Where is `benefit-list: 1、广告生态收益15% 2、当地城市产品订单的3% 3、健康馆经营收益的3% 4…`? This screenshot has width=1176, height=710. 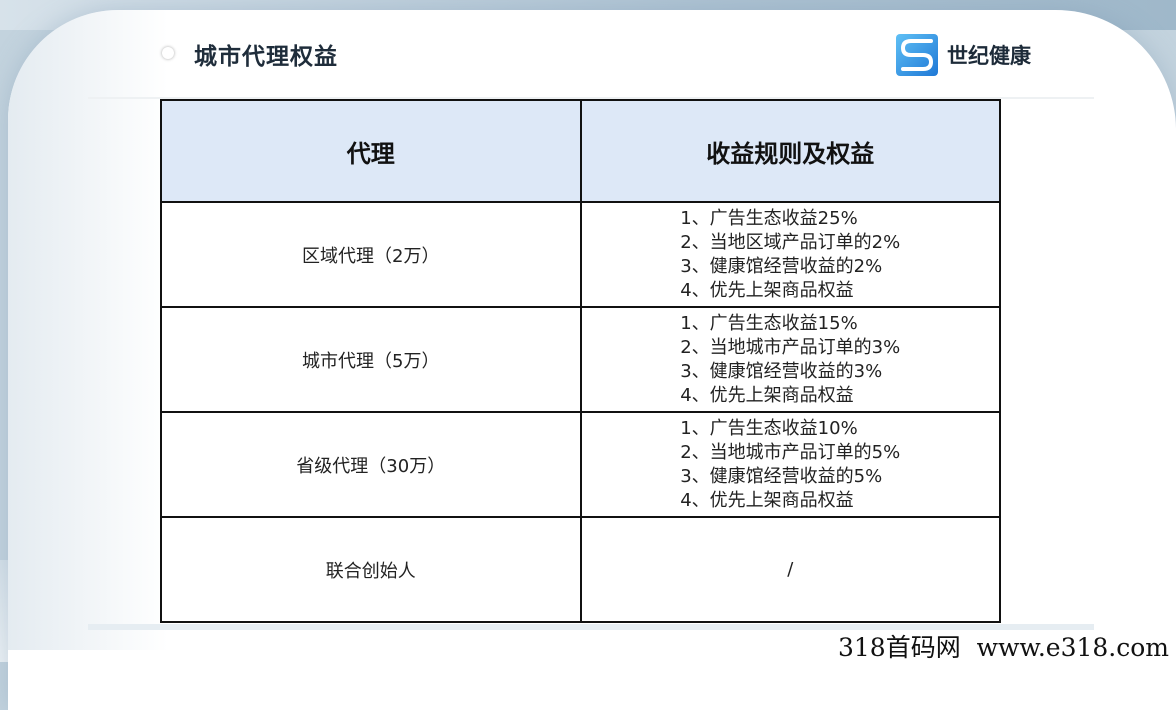 benefit-list: 1、广告生态收益15% 2、当地城市产品订单的3% 3、健康馆经营收益的3% 4… is located at coordinates (790, 360).